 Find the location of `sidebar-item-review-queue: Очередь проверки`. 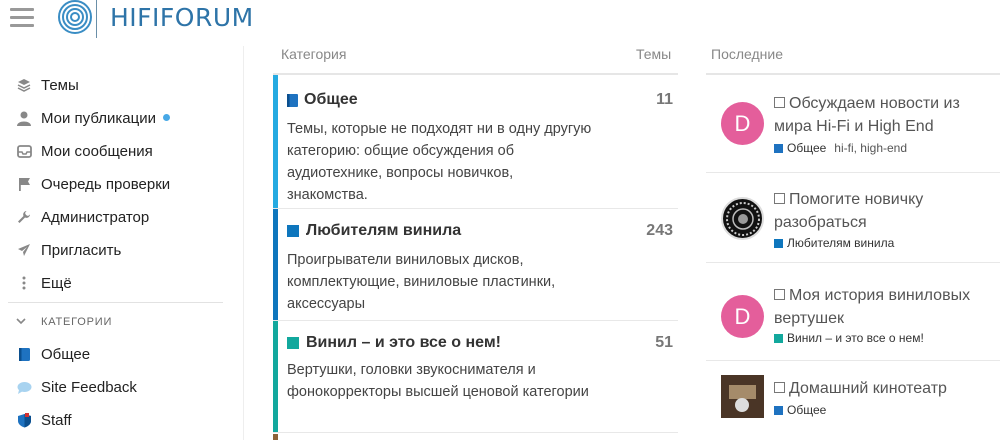

sidebar-item-review-queue: Очередь проверки is located at coordinates (120, 184).